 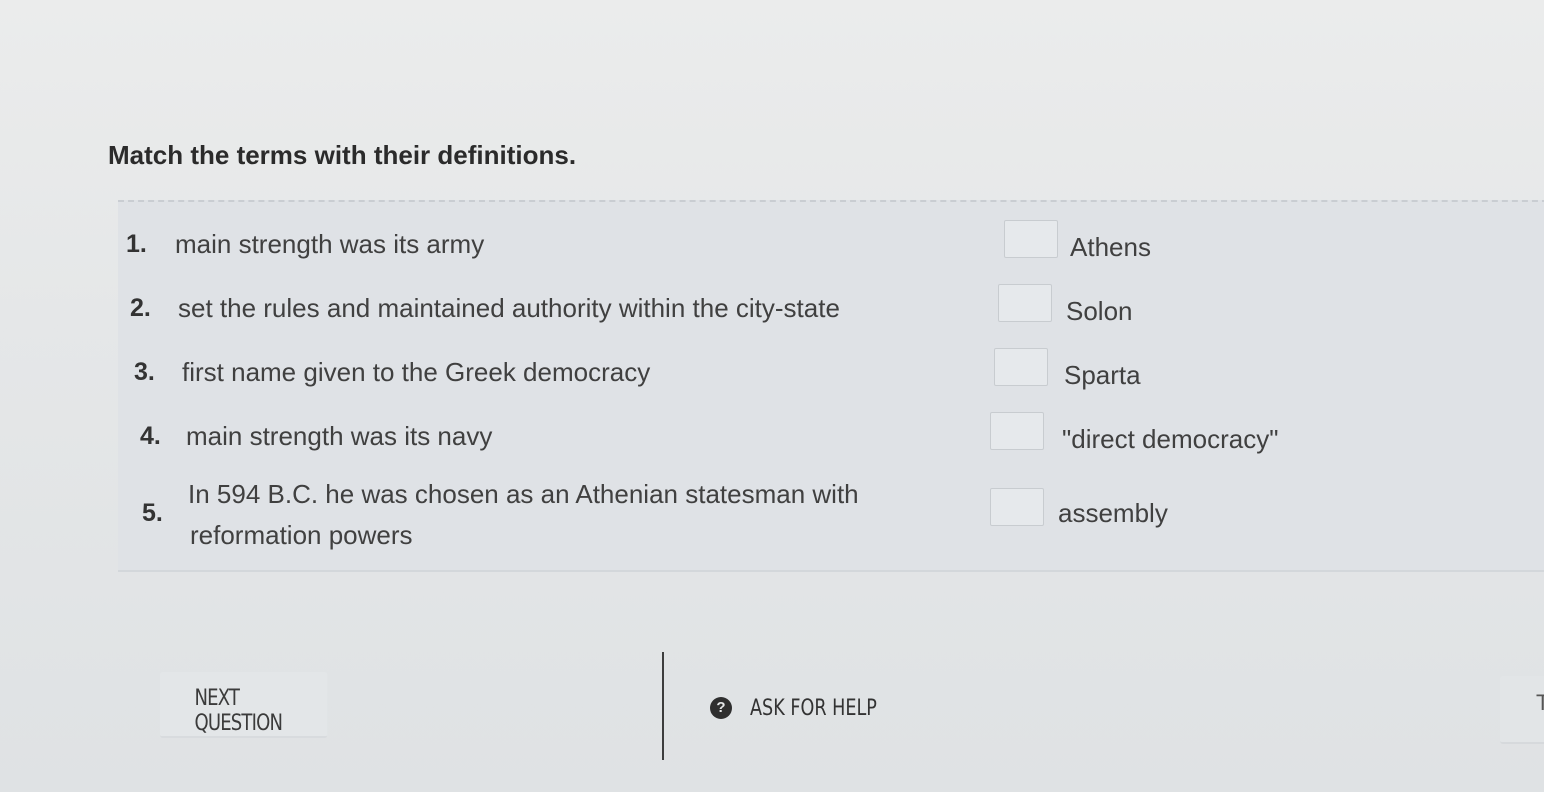 What do you see at coordinates (238, 711) in the screenshot?
I see `next-question-label: NEXT QUESTION` at bounding box center [238, 711].